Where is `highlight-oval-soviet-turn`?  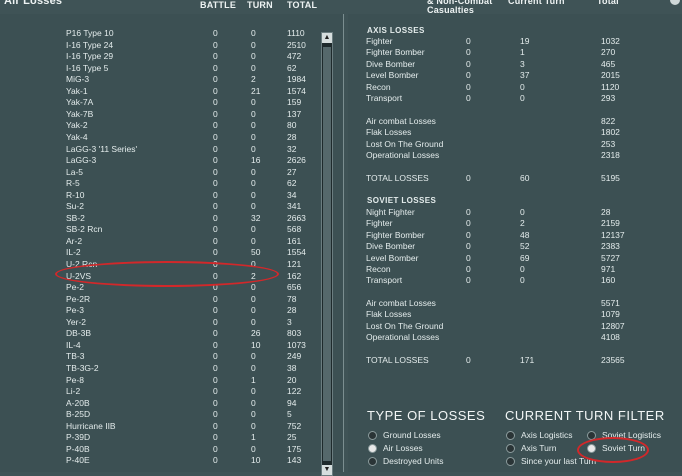
highlight-oval-soviet-turn is located at coordinates (613, 450).